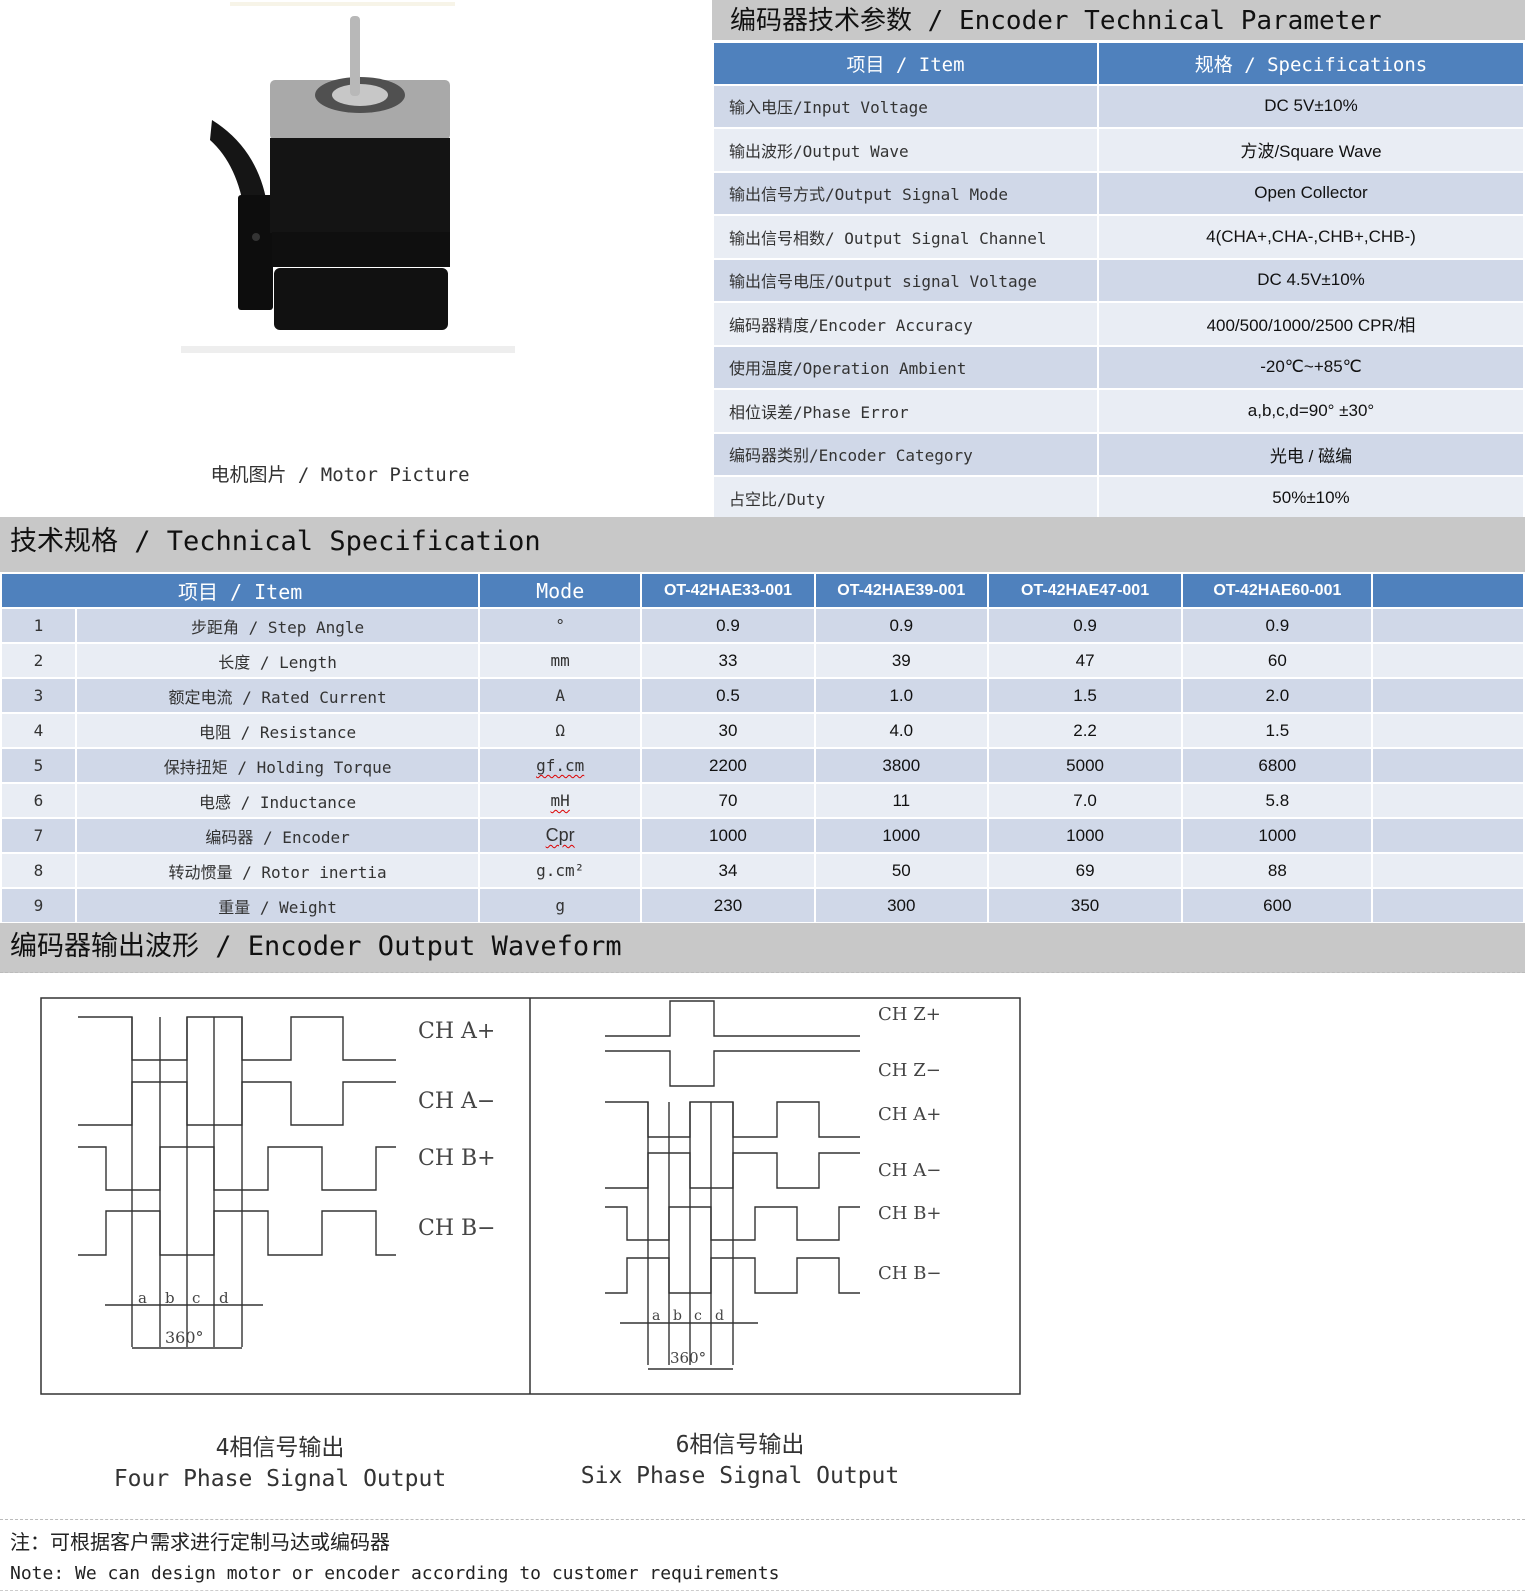 Image resolution: width=1525 pixels, height=1593 pixels. What do you see at coordinates (728, 870) in the screenshot?
I see `spec-value-model-1: 34` at bounding box center [728, 870].